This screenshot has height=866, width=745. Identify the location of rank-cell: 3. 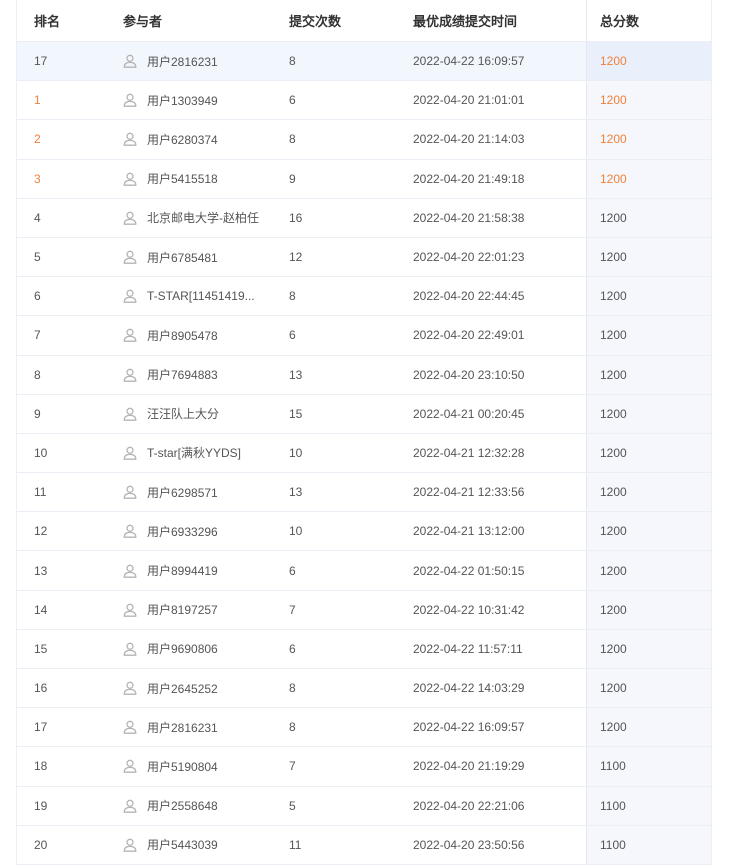
(37, 178).